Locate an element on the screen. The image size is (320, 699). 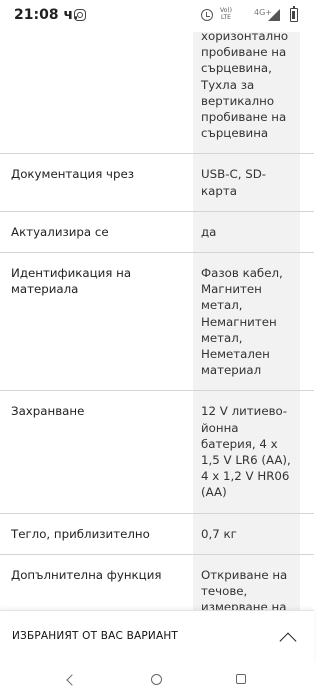
alarm-icon is located at coordinates (207, 15).